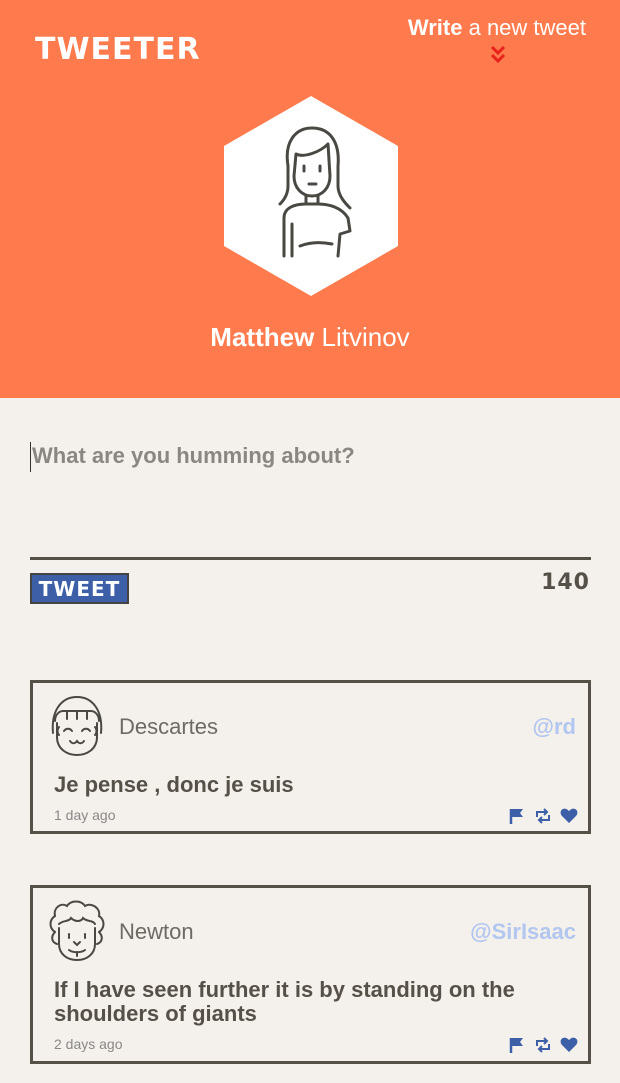 The image size is (620, 1083). What do you see at coordinates (565, 582) in the screenshot?
I see `char-counter: 140` at bounding box center [565, 582].